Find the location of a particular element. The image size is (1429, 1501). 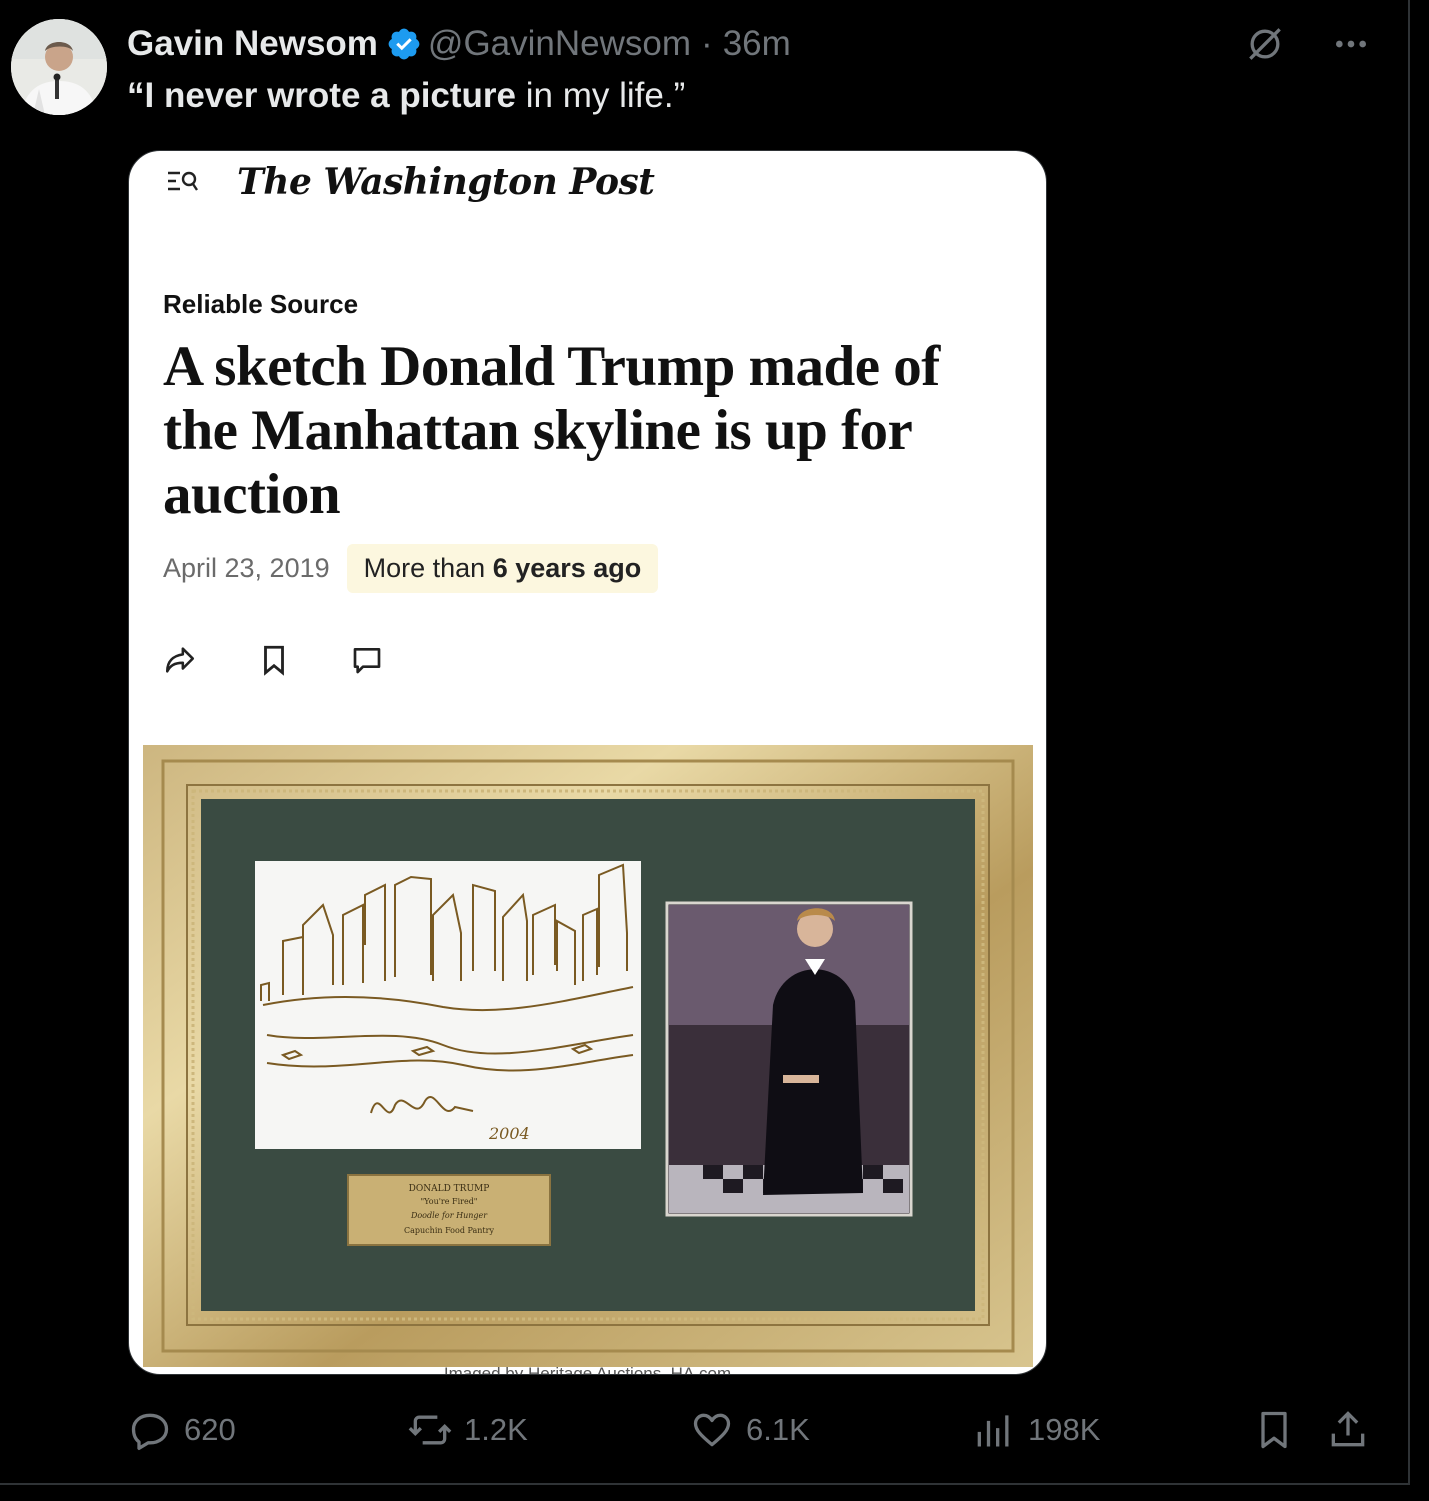

grok-icon is located at coordinates (1265, 44).